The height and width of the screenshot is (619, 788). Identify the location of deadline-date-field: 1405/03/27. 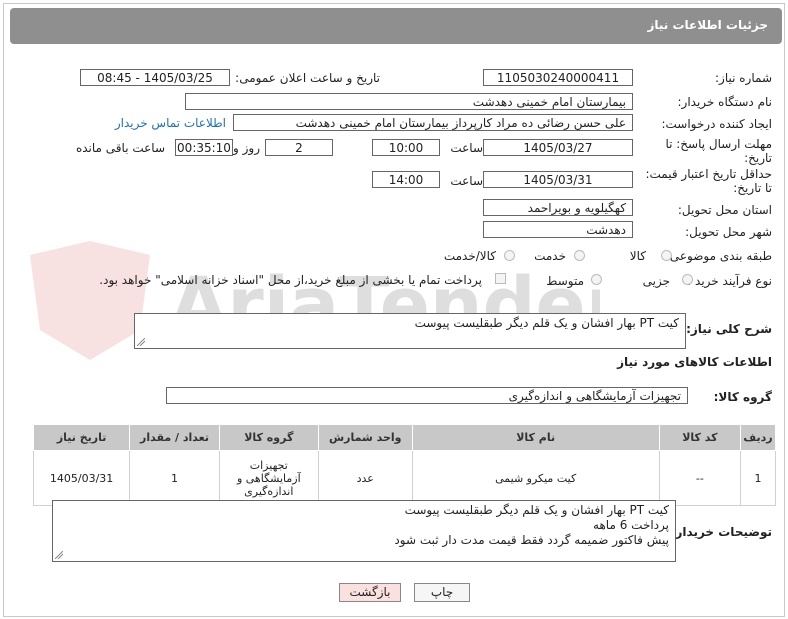
(558, 147).